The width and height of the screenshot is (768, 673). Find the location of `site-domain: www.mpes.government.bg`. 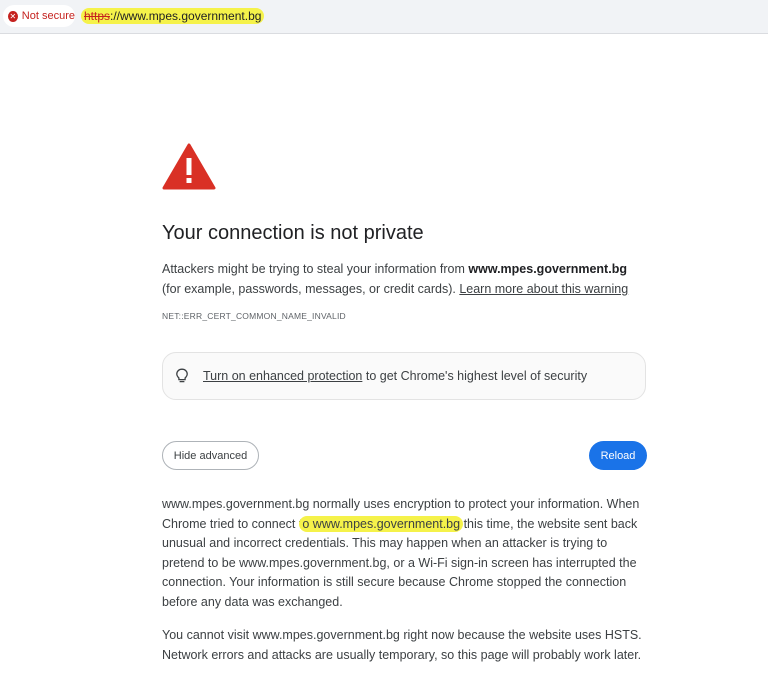

site-domain: www.mpes.government.bg is located at coordinates (547, 269).